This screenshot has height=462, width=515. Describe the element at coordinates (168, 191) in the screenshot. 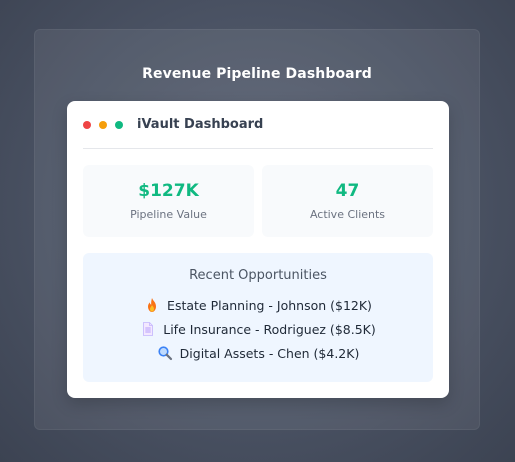

I see `stat-value: $127K` at that location.